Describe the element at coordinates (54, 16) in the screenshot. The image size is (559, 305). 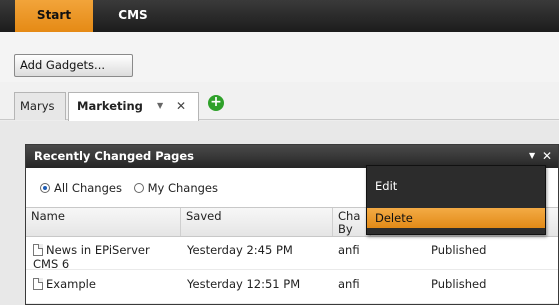
I see `tab-start: Start` at that location.